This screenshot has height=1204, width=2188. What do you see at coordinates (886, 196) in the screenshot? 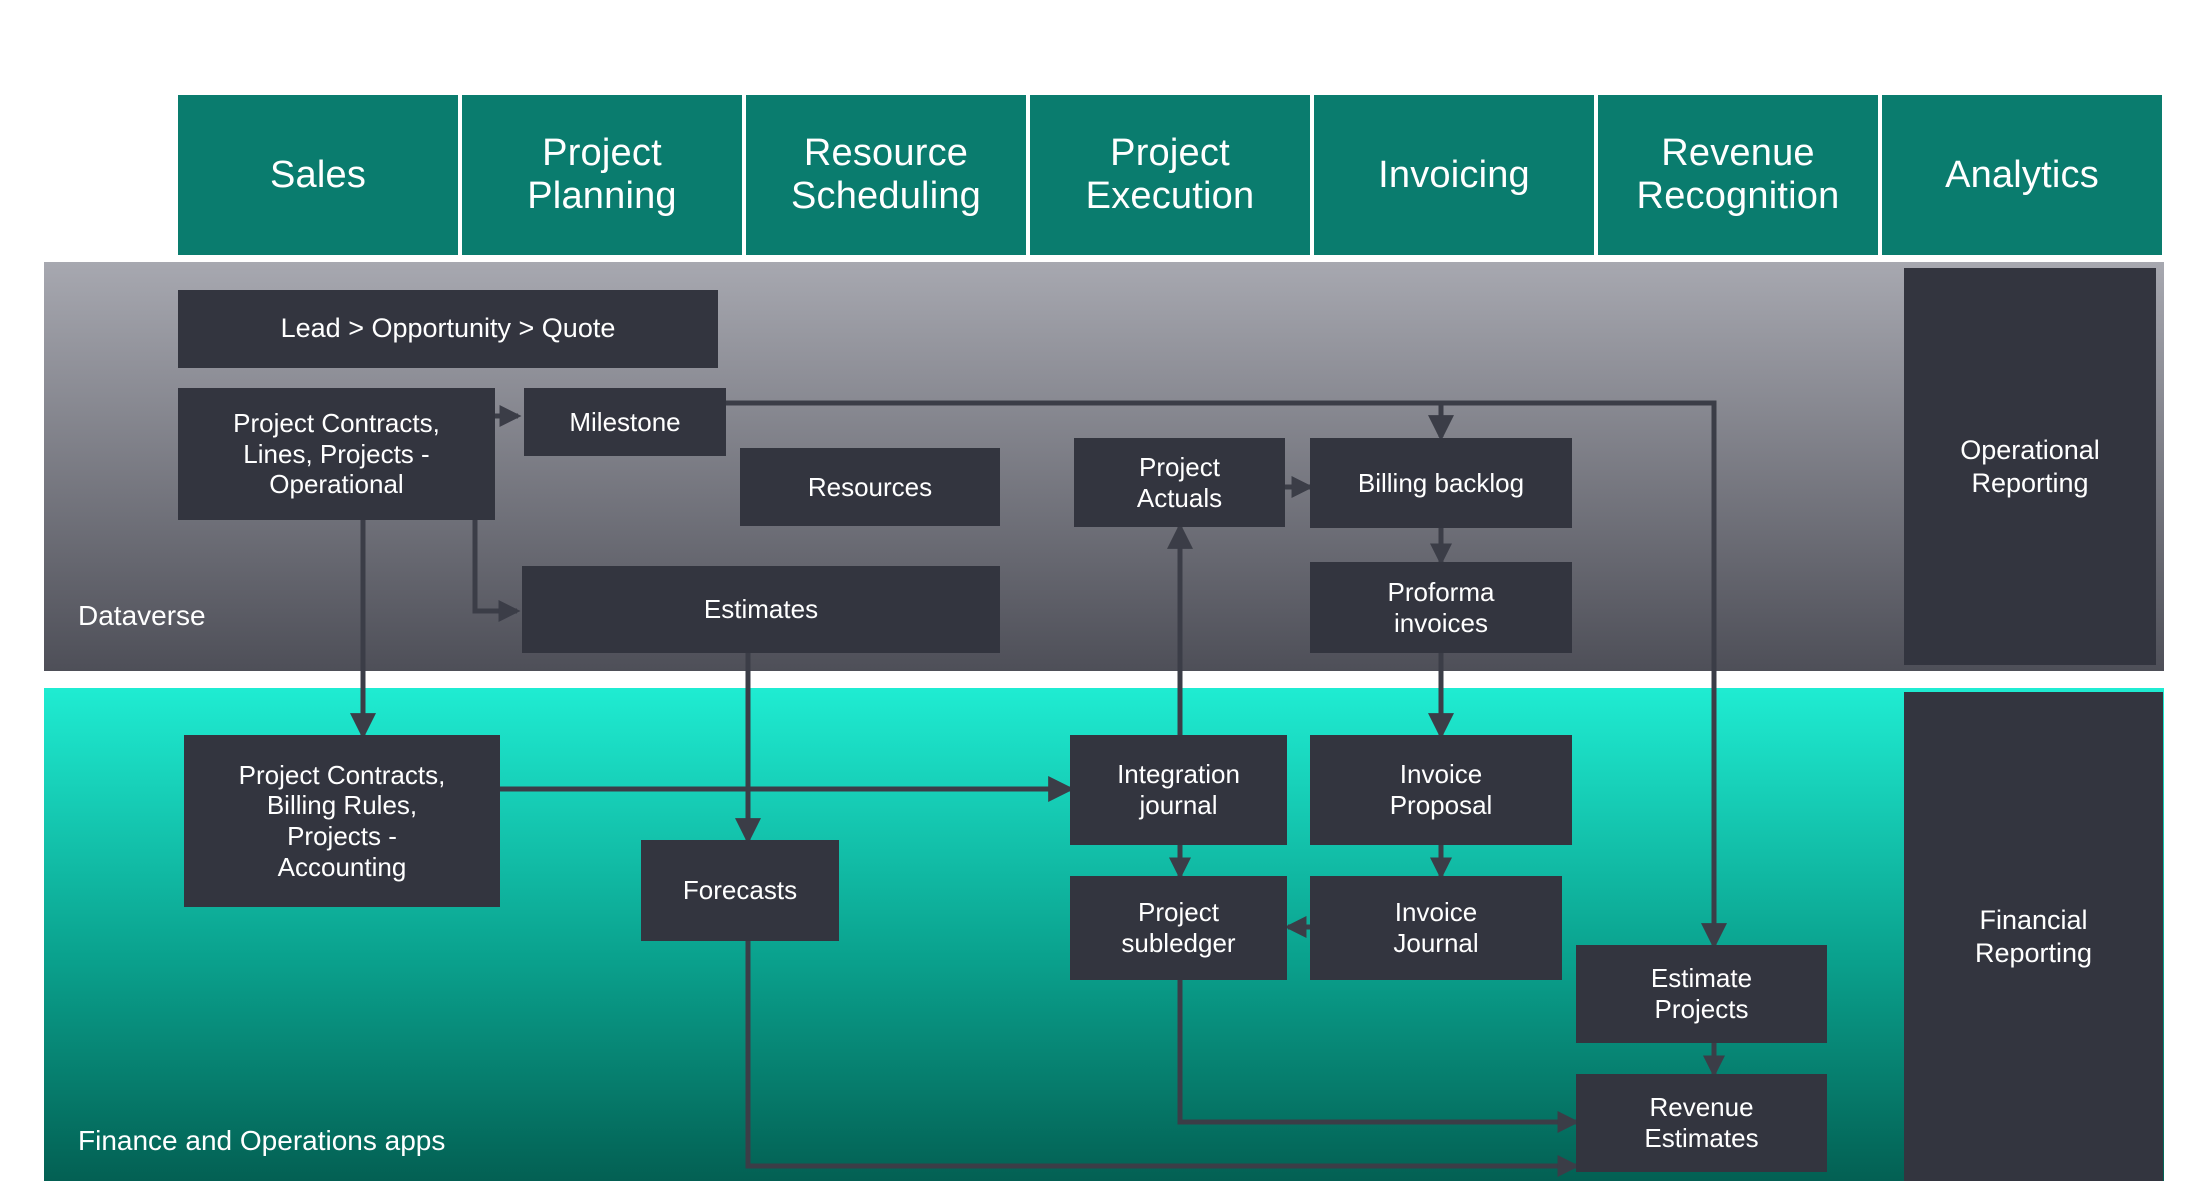
I see `pillar-resource-scheduling-line2: Scheduling` at bounding box center [886, 196].